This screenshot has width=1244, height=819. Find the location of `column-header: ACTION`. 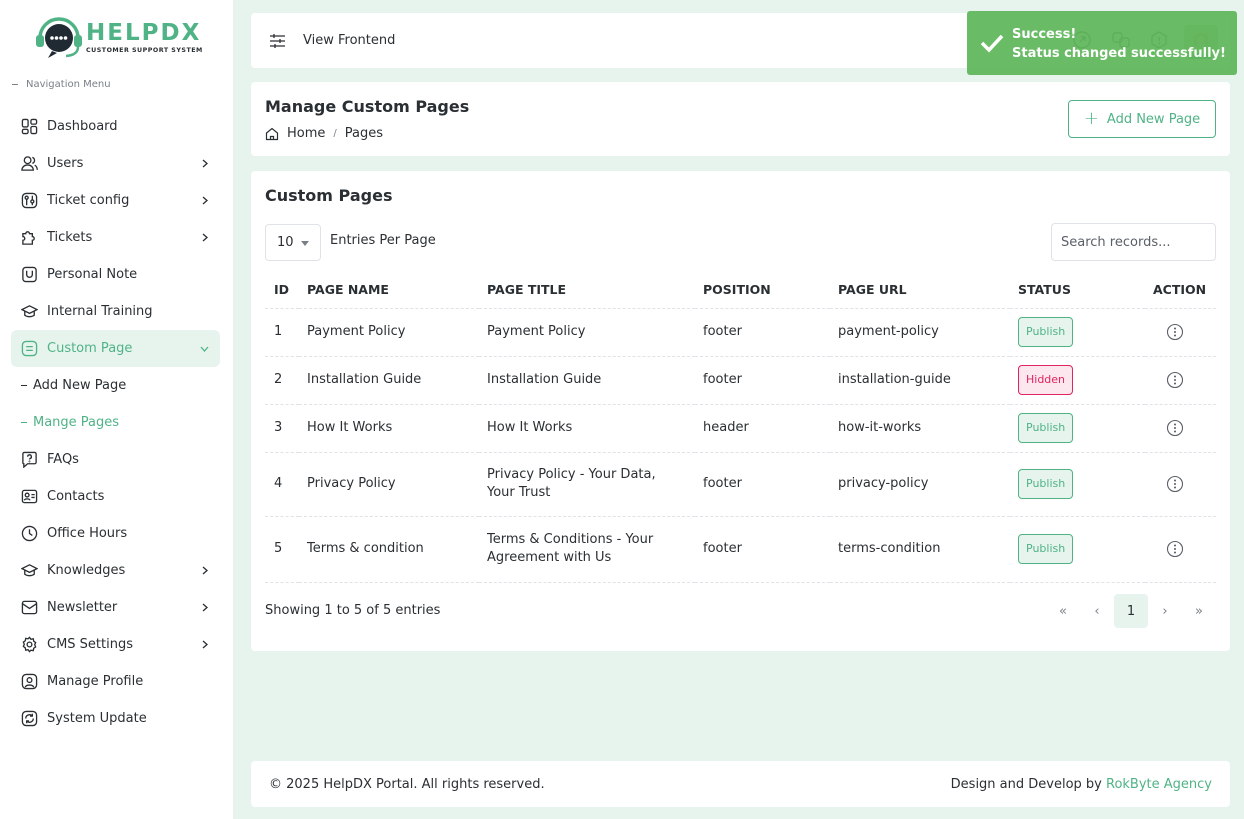

column-header: ACTION is located at coordinates (1180, 290).